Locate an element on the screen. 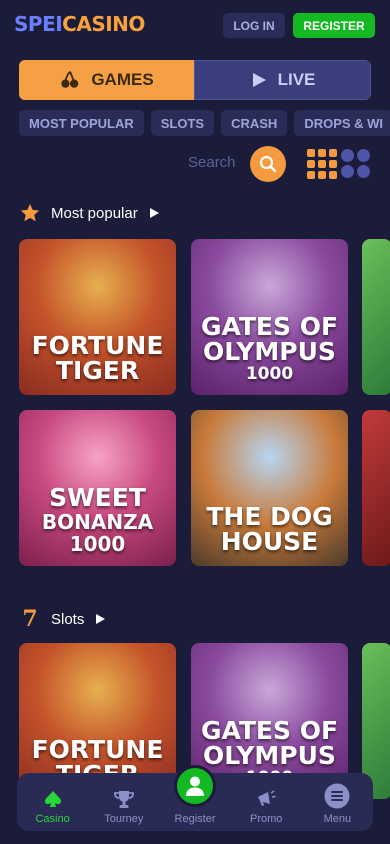 The image size is (390, 844). nav-menu: Menu is located at coordinates (337, 802).